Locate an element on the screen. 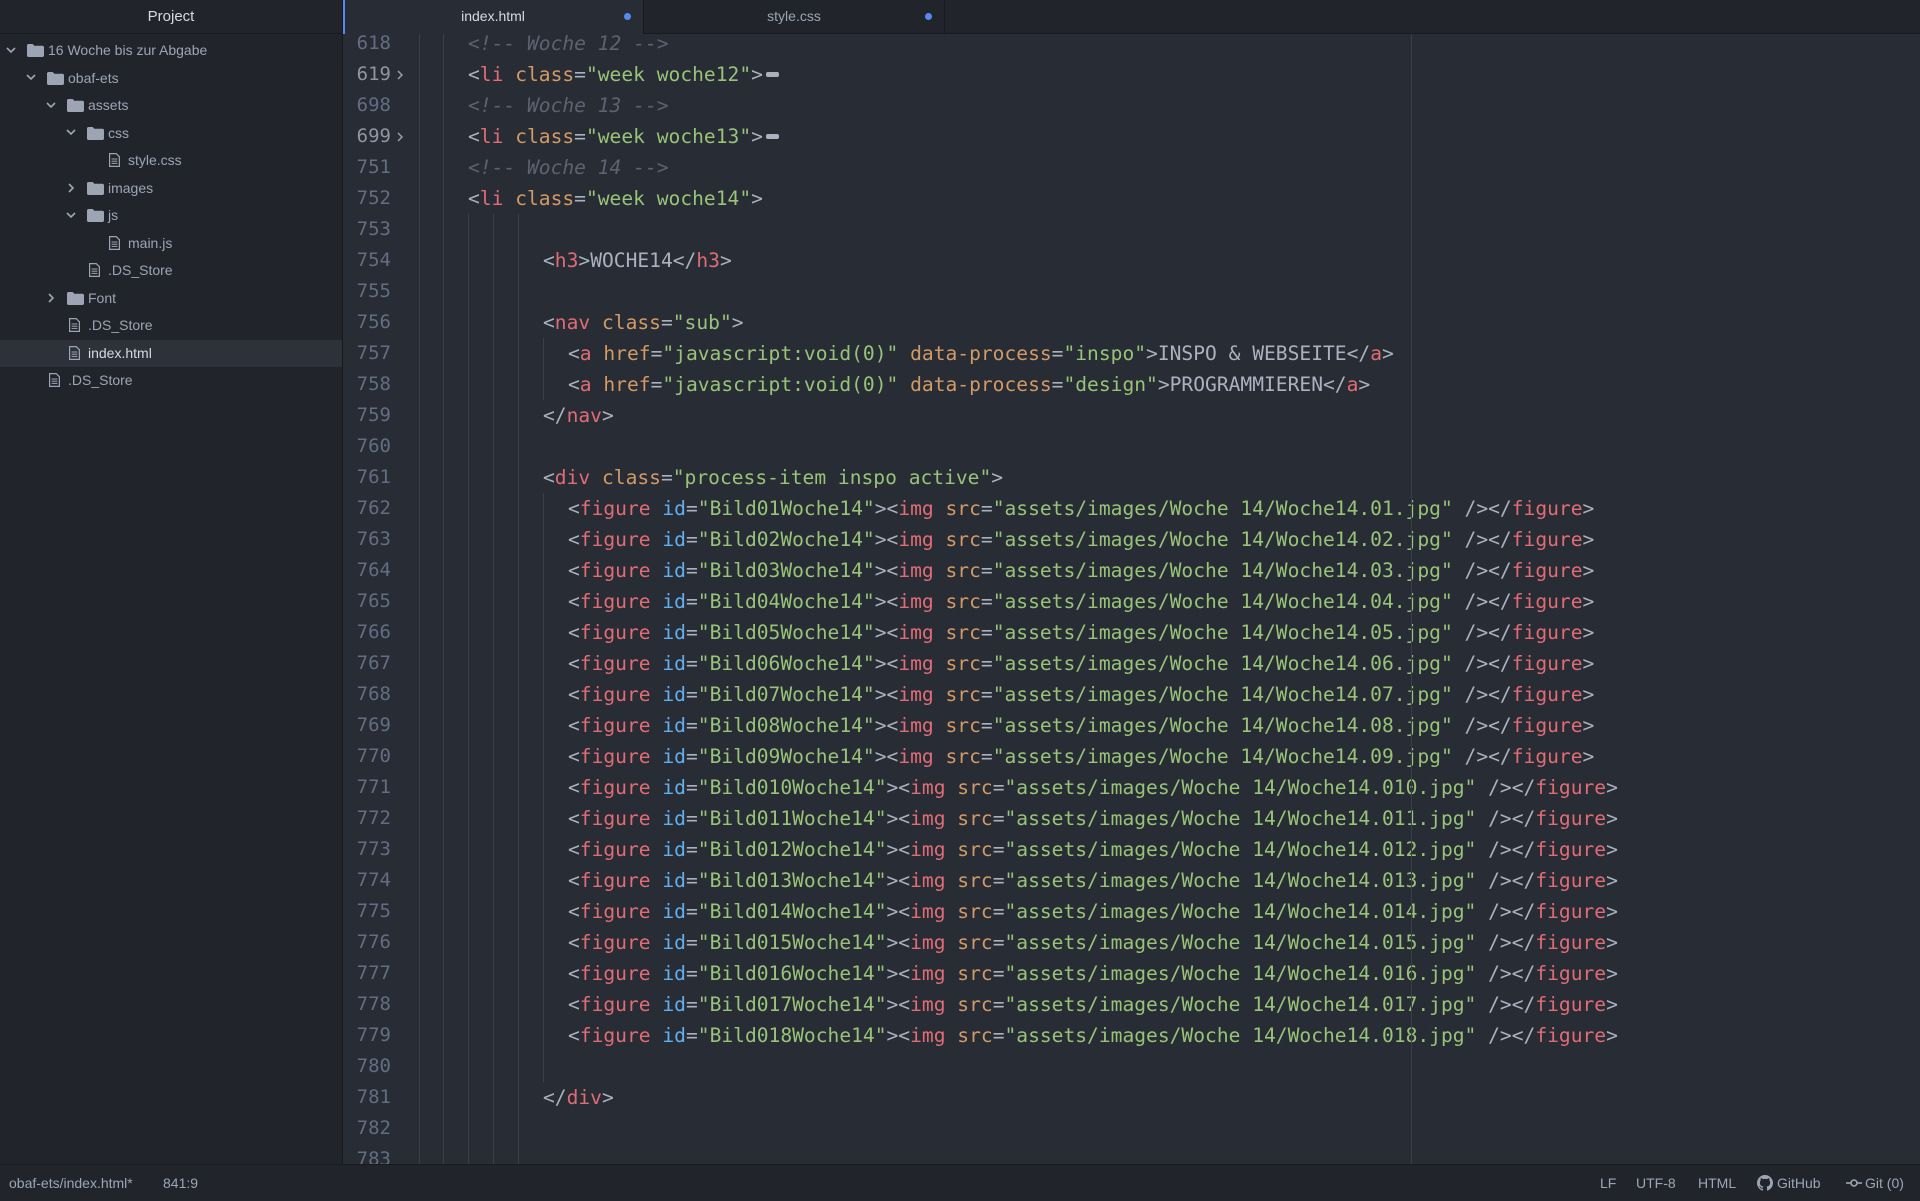  line-number: 770 is located at coordinates (373, 756).